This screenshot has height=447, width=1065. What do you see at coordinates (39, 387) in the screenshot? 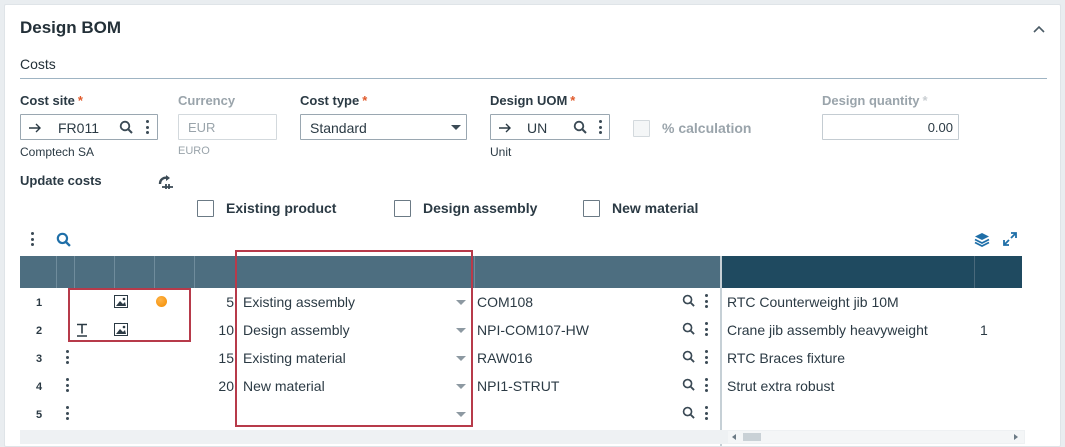
I see `row-number: 4` at bounding box center [39, 387].